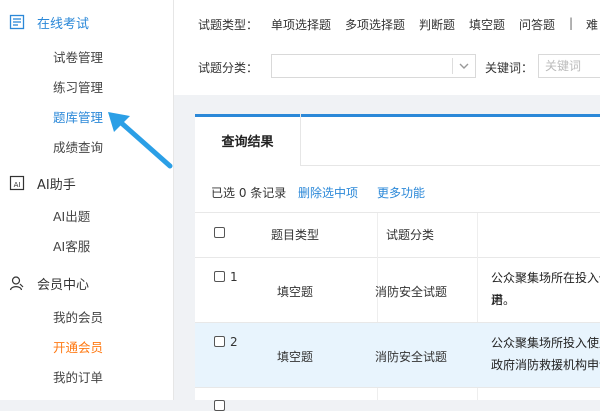 The width and height of the screenshot is (600, 411). Describe the element at coordinates (487, 24) in the screenshot. I see `type-option-fill-blank: 填空题` at that location.